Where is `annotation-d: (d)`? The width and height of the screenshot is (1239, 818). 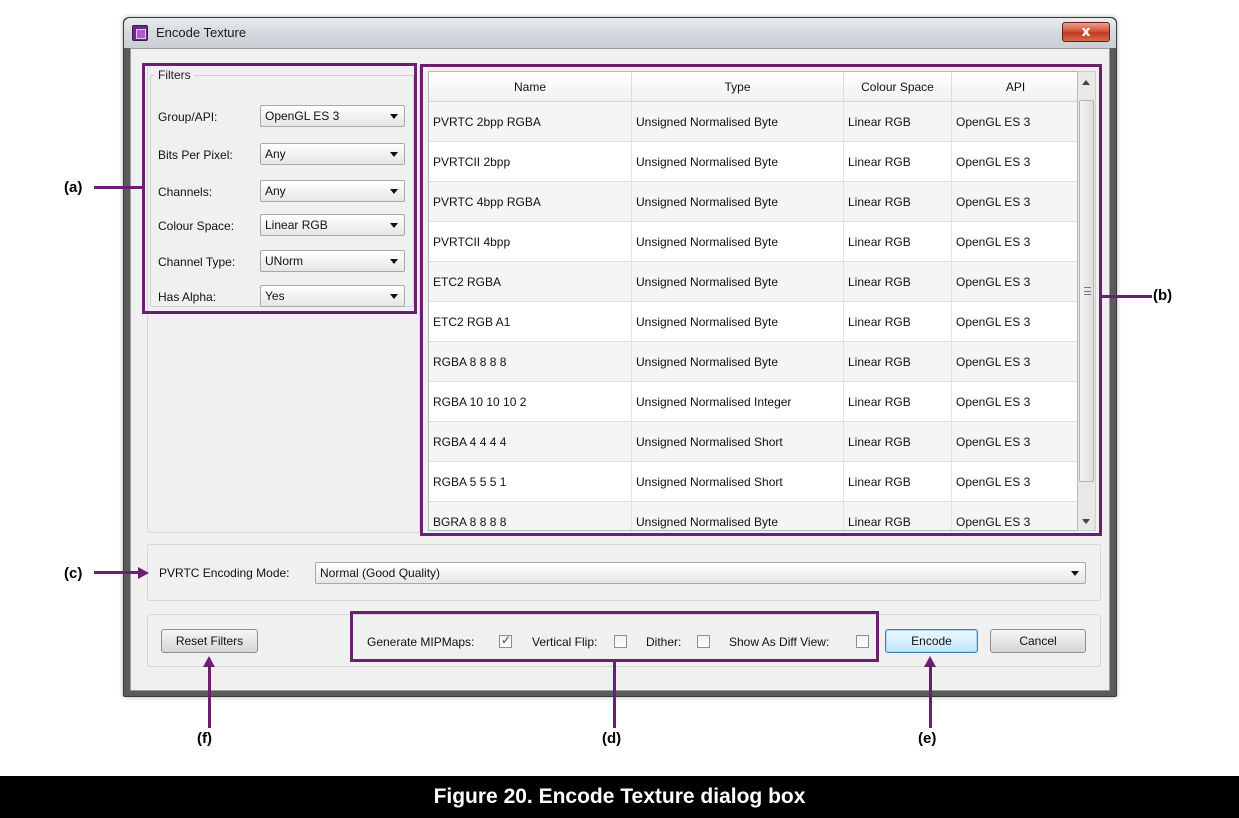
annotation-d: (d) is located at coordinates (612, 738).